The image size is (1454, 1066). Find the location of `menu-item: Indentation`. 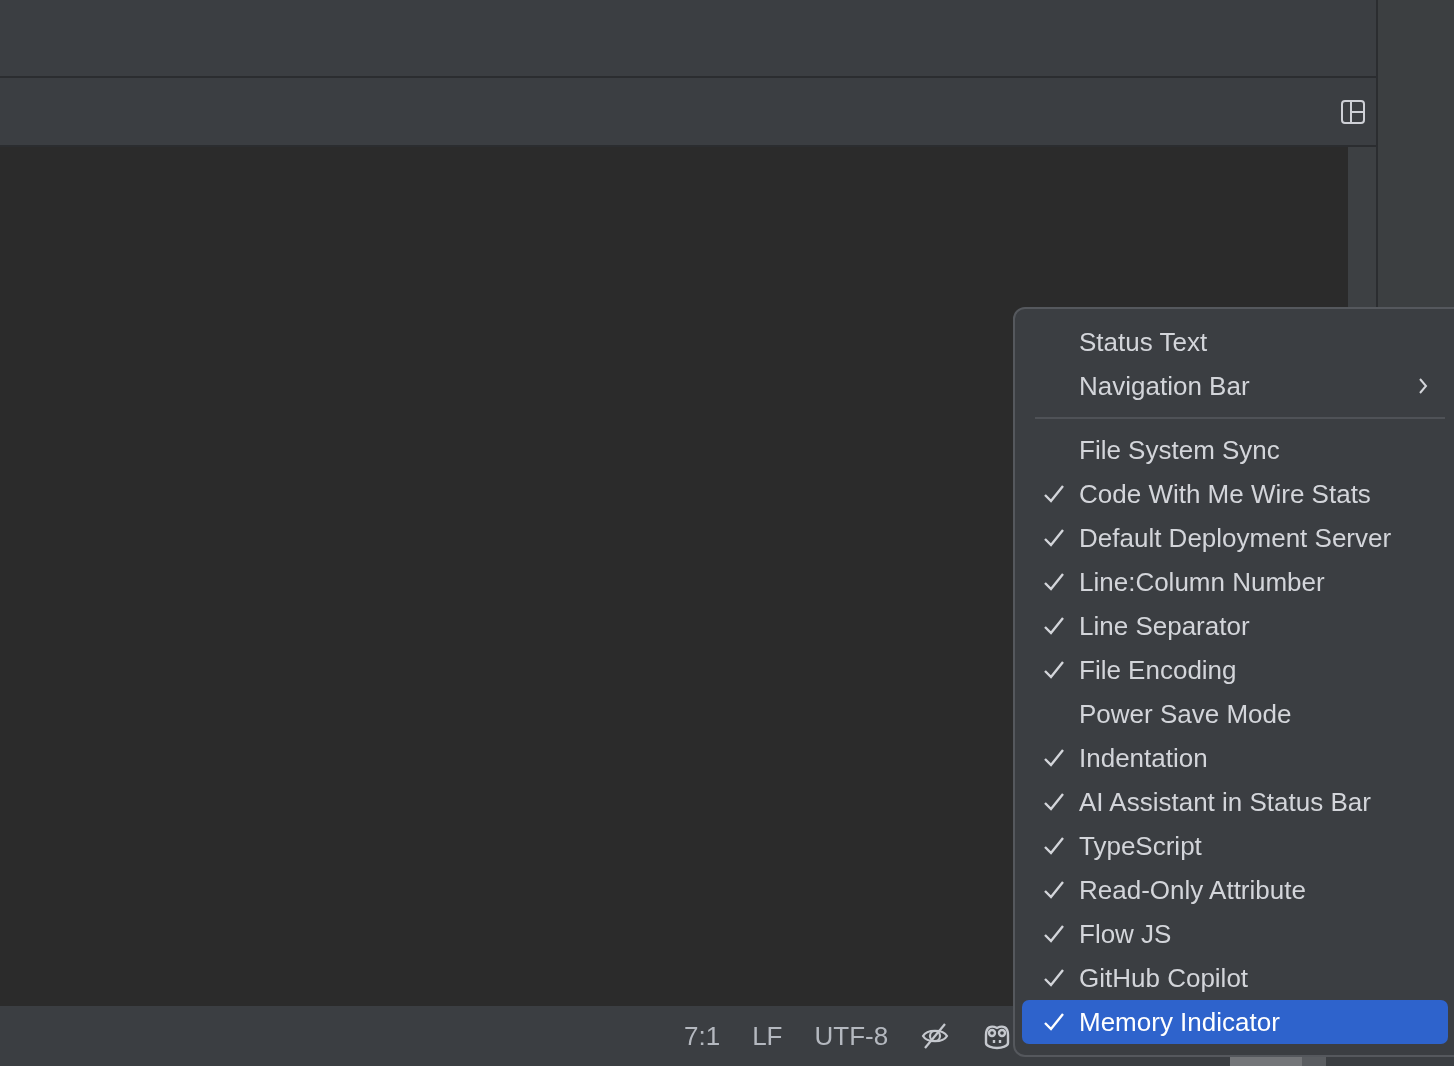

menu-item: Indentation is located at coordinates (1235, 758).